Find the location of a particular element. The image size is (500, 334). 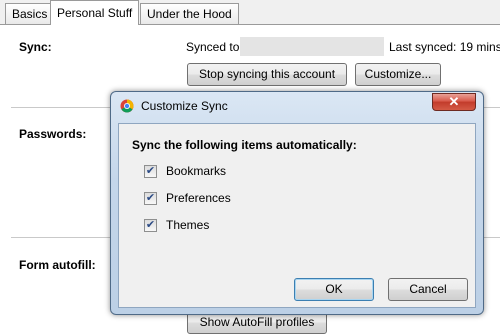

dialog-heading: Sync the following items automatically: is located at coordinates (244, 145).